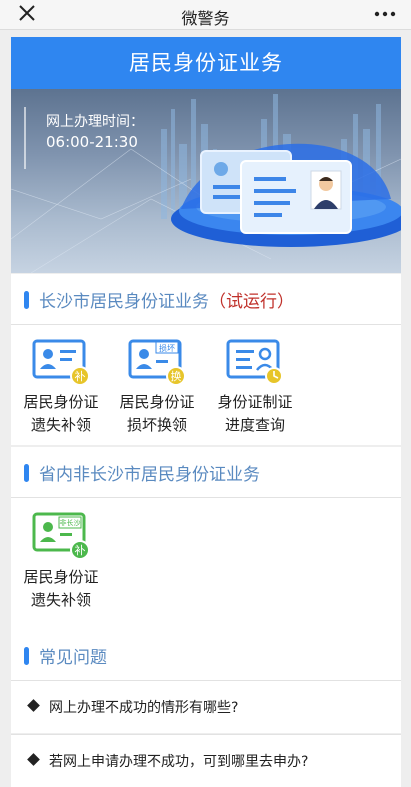 The image size is (411, 787). I want to click on id-card-reissue-icon: 补, so click(61, 362).